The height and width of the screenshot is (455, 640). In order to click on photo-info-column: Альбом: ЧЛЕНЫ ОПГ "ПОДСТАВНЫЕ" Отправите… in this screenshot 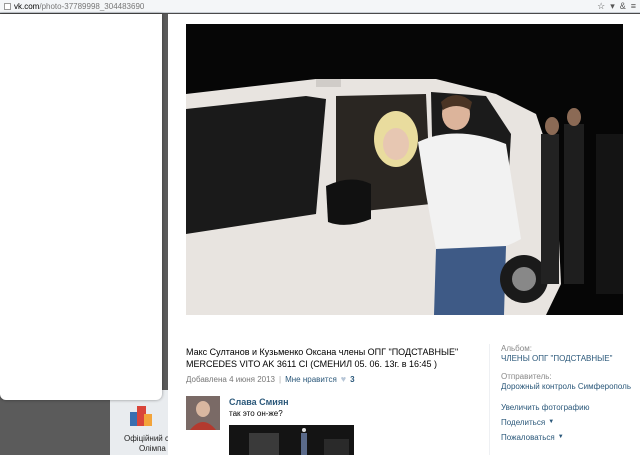, I will do `click(561, 399)`.